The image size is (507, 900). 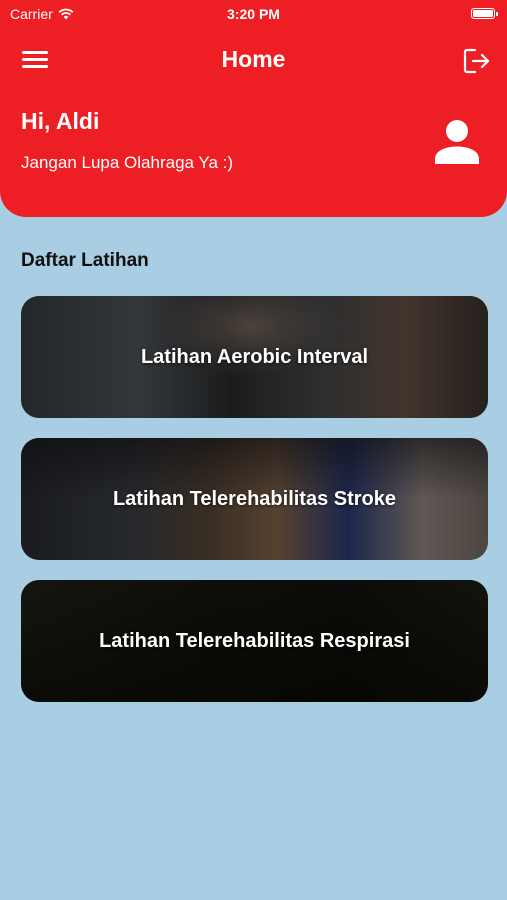 I want to click on page-title: Home, so click(x=253, y=59).